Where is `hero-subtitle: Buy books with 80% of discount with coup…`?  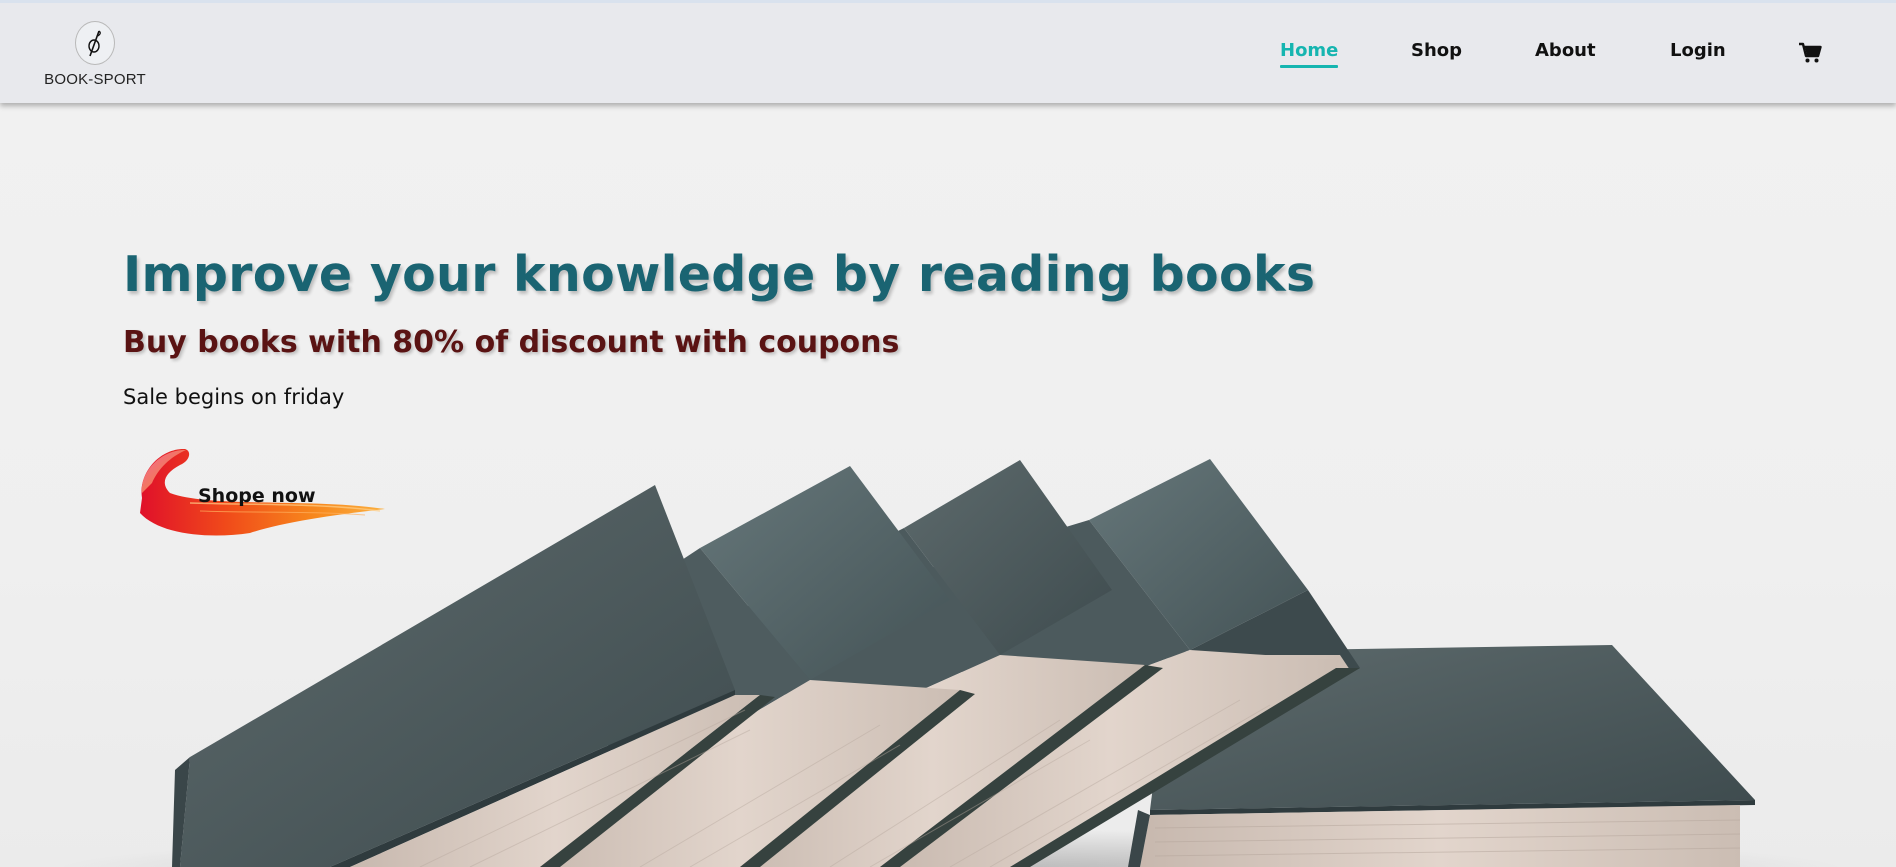
hero-subtitle: Buy books with 80% of discount with coup… is located at coordinates (511, 342).